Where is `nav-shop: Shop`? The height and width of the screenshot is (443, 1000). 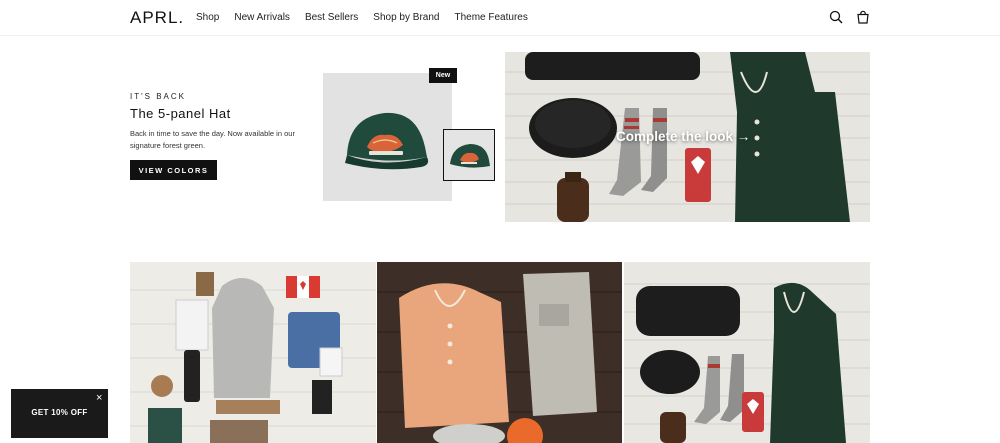
nav-shop: Shop is located at coordinates (207, 17).